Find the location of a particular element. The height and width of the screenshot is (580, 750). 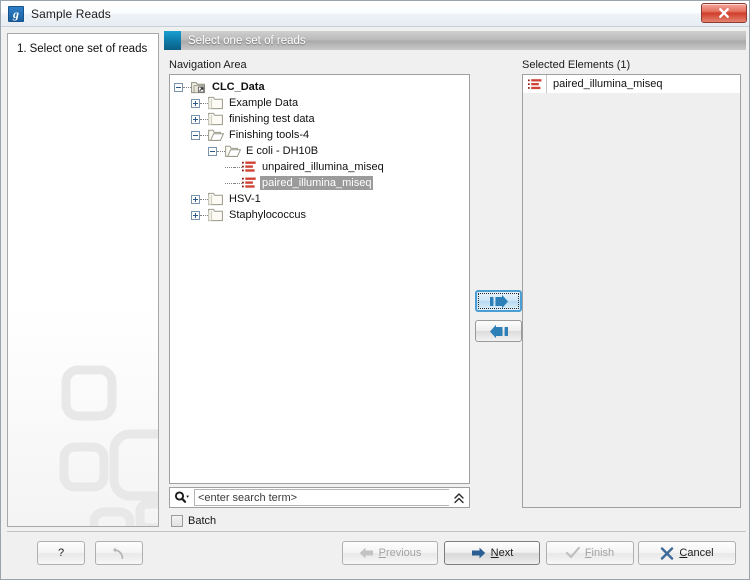

finish-label: Finish is located at coordinates (599, 553).